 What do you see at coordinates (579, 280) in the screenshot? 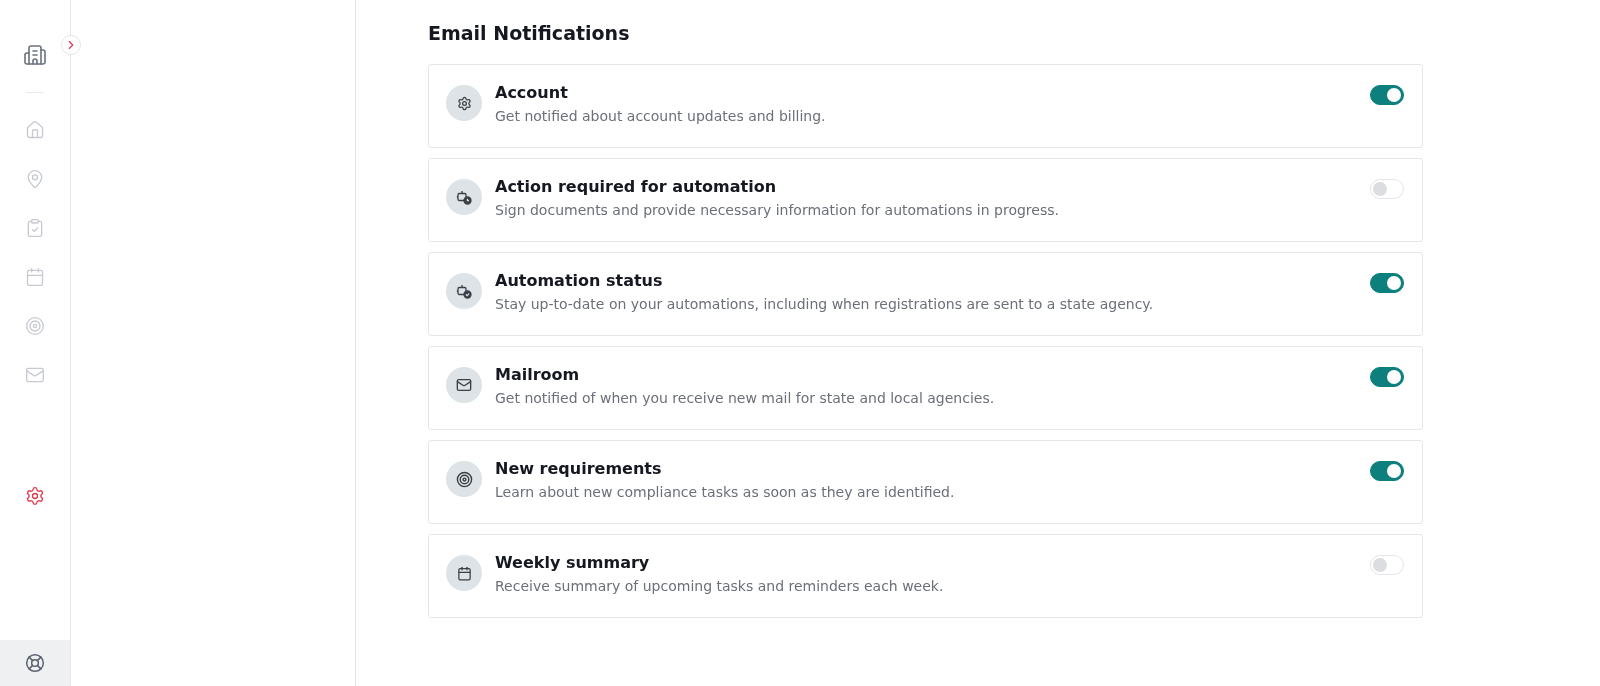
I see `notification-title: Automation status` at bounding box center [579, 280].